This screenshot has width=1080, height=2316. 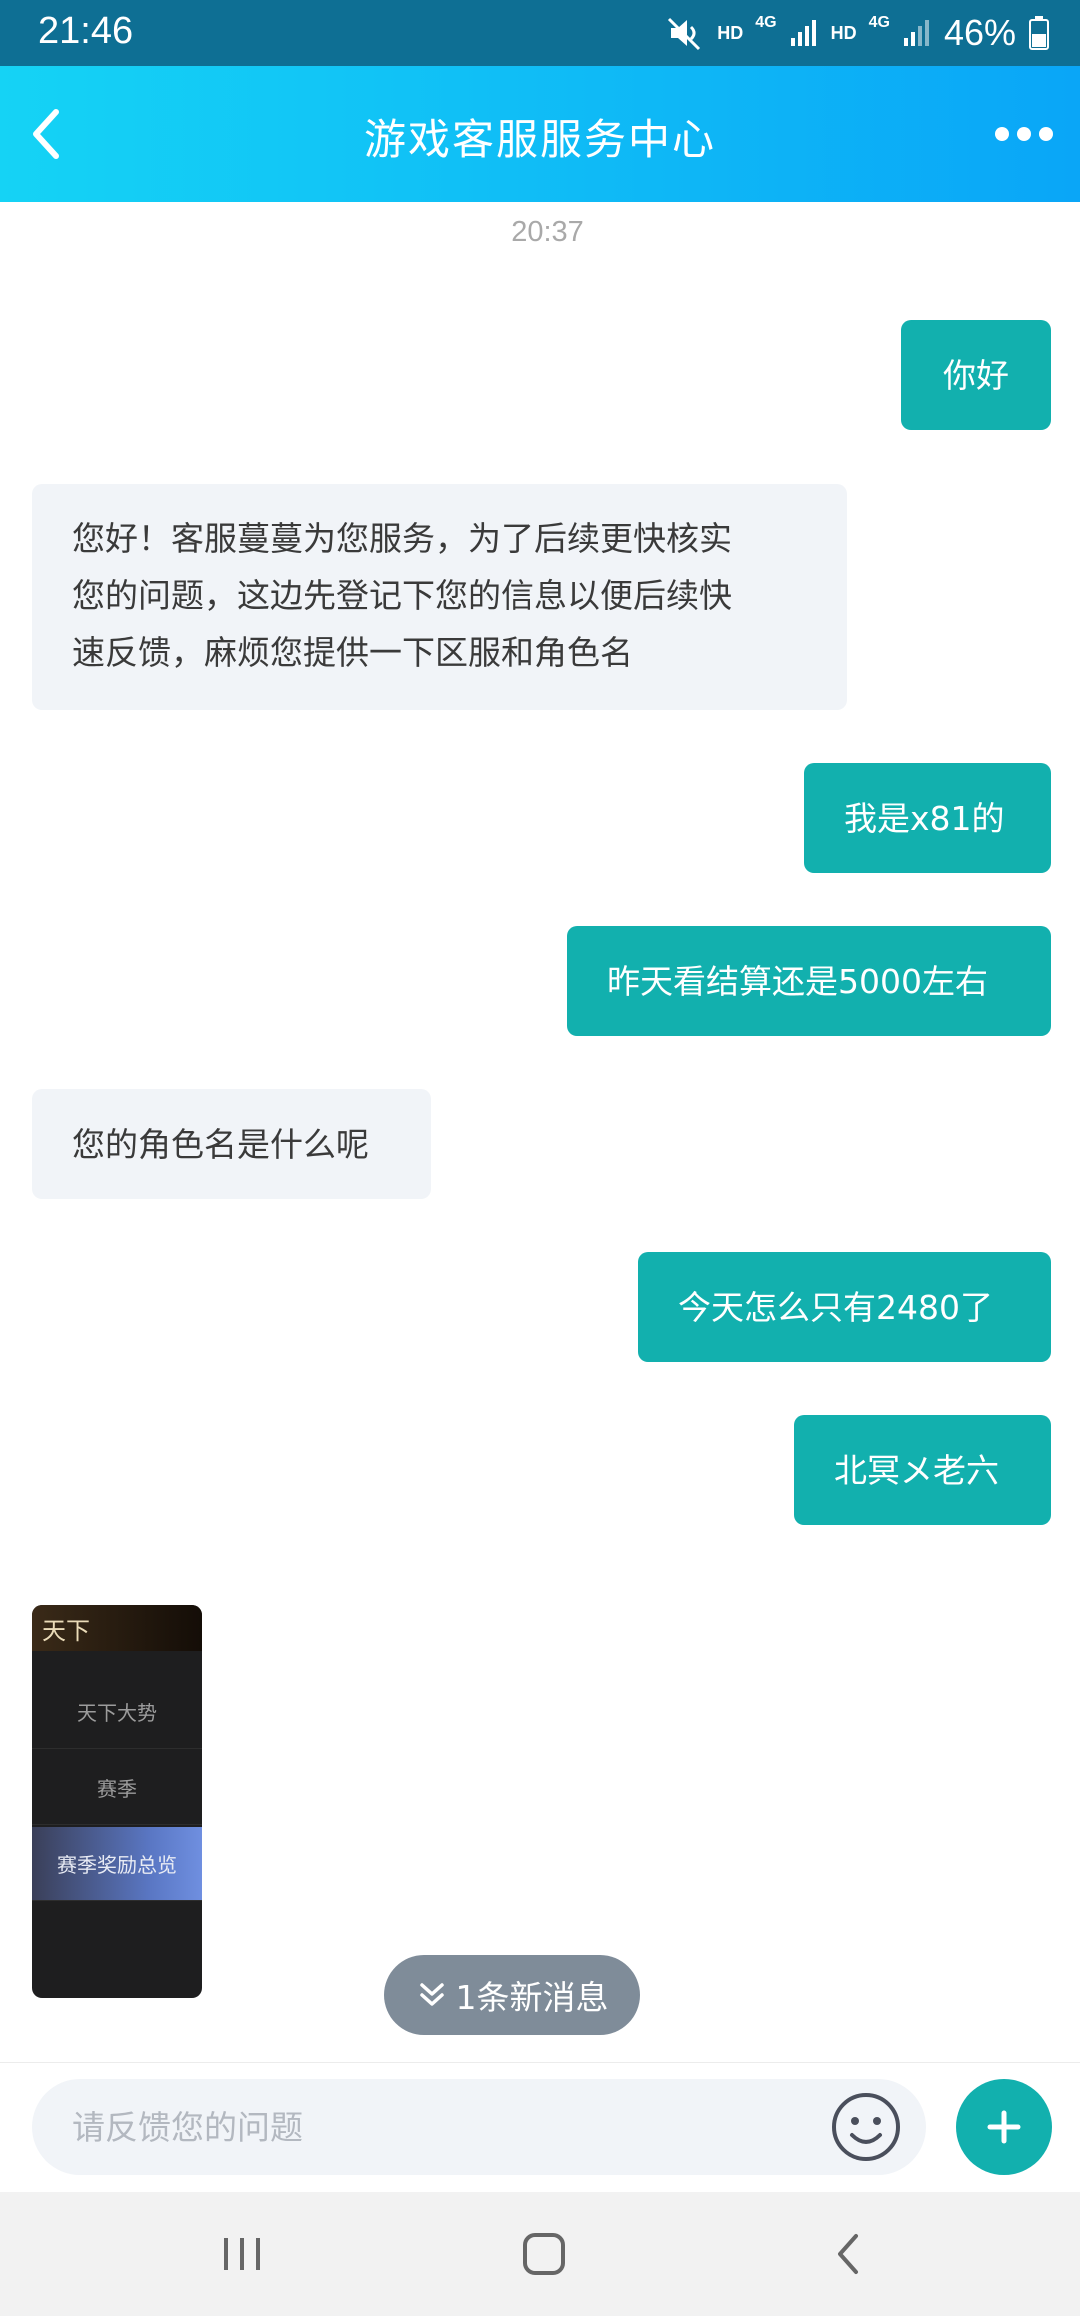 I want to click on status-icons: HD 4G HD 4G 46%, so click(x=857, y=33).